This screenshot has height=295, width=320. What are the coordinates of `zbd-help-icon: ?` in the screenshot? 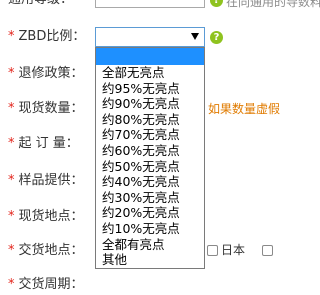 It's located at (216, 37).